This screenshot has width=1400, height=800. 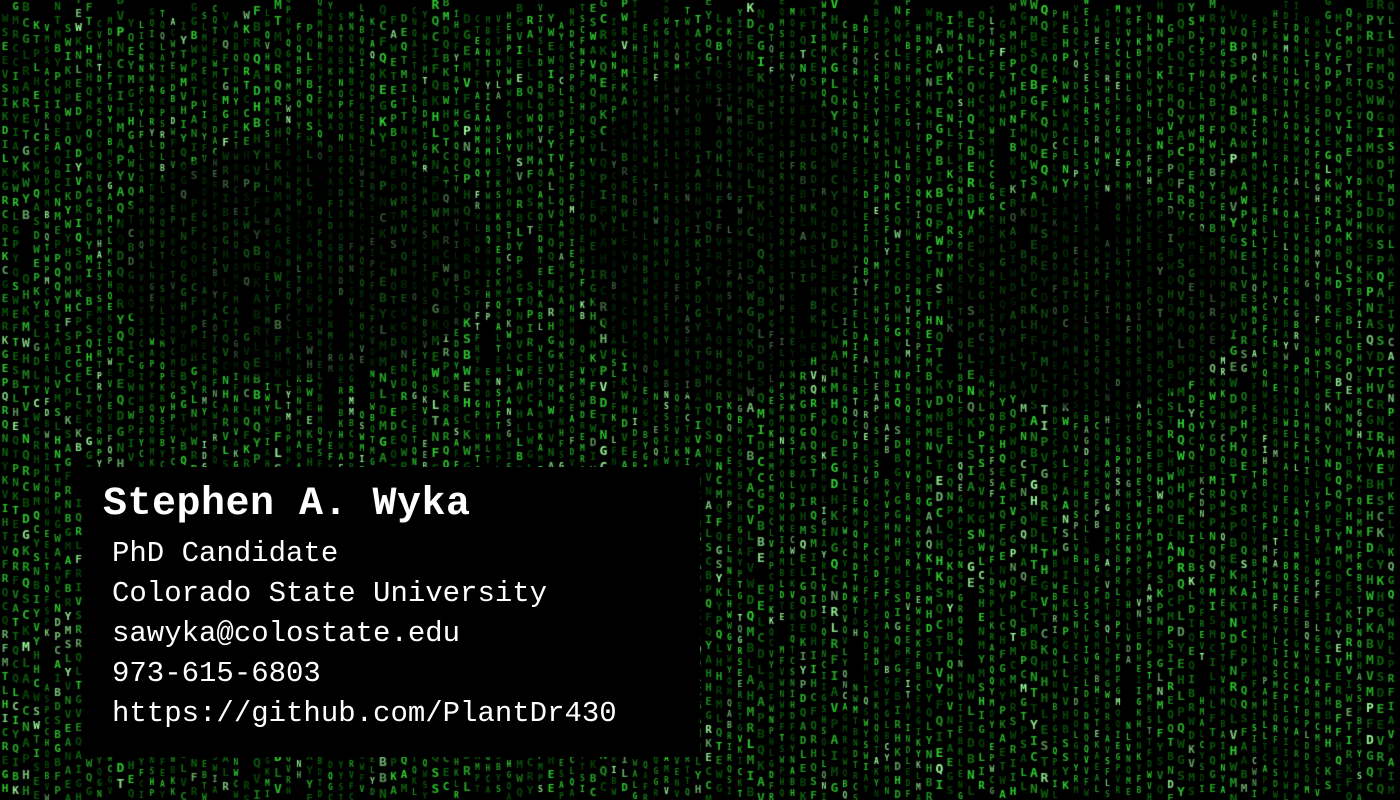 What do you see at coordinates (287, 504) in the screenshot?
I see `person-name: Stephen A. Wyka` at bounding box center [287, 504].